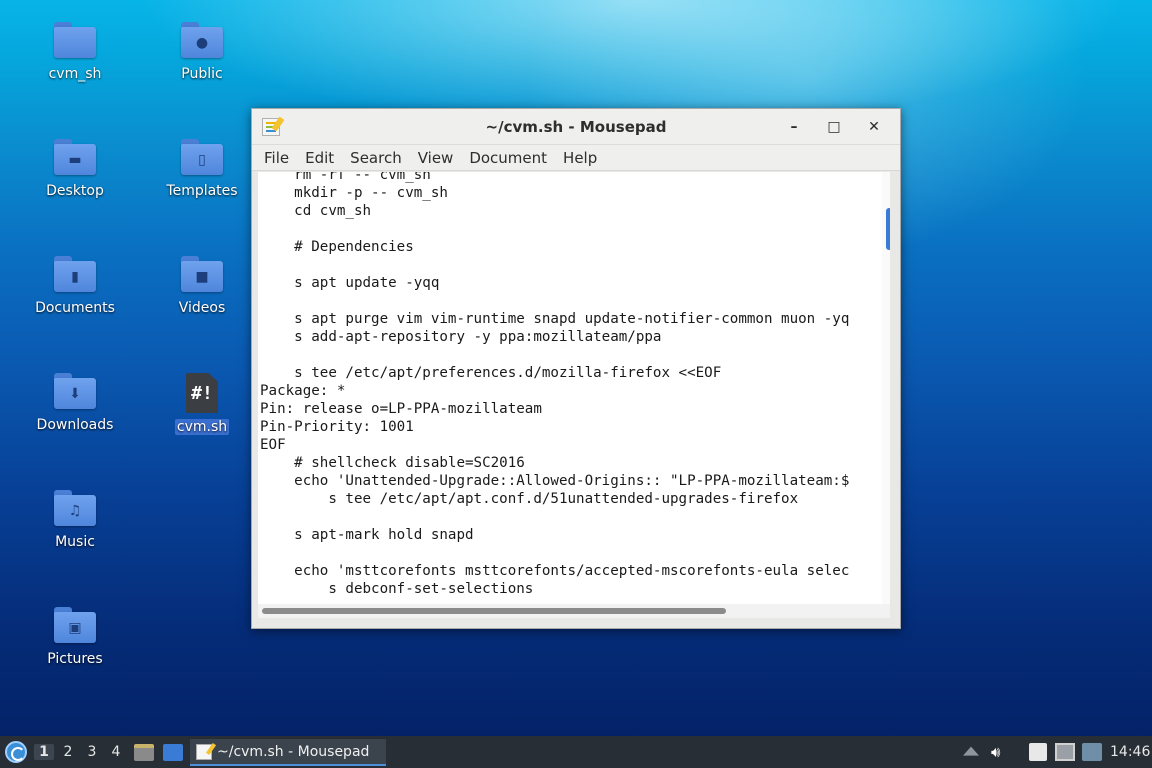 This screenshot has width=1152, height=768. I want to click on desktop-icon-label: cvm.sh, so click(202, 427).